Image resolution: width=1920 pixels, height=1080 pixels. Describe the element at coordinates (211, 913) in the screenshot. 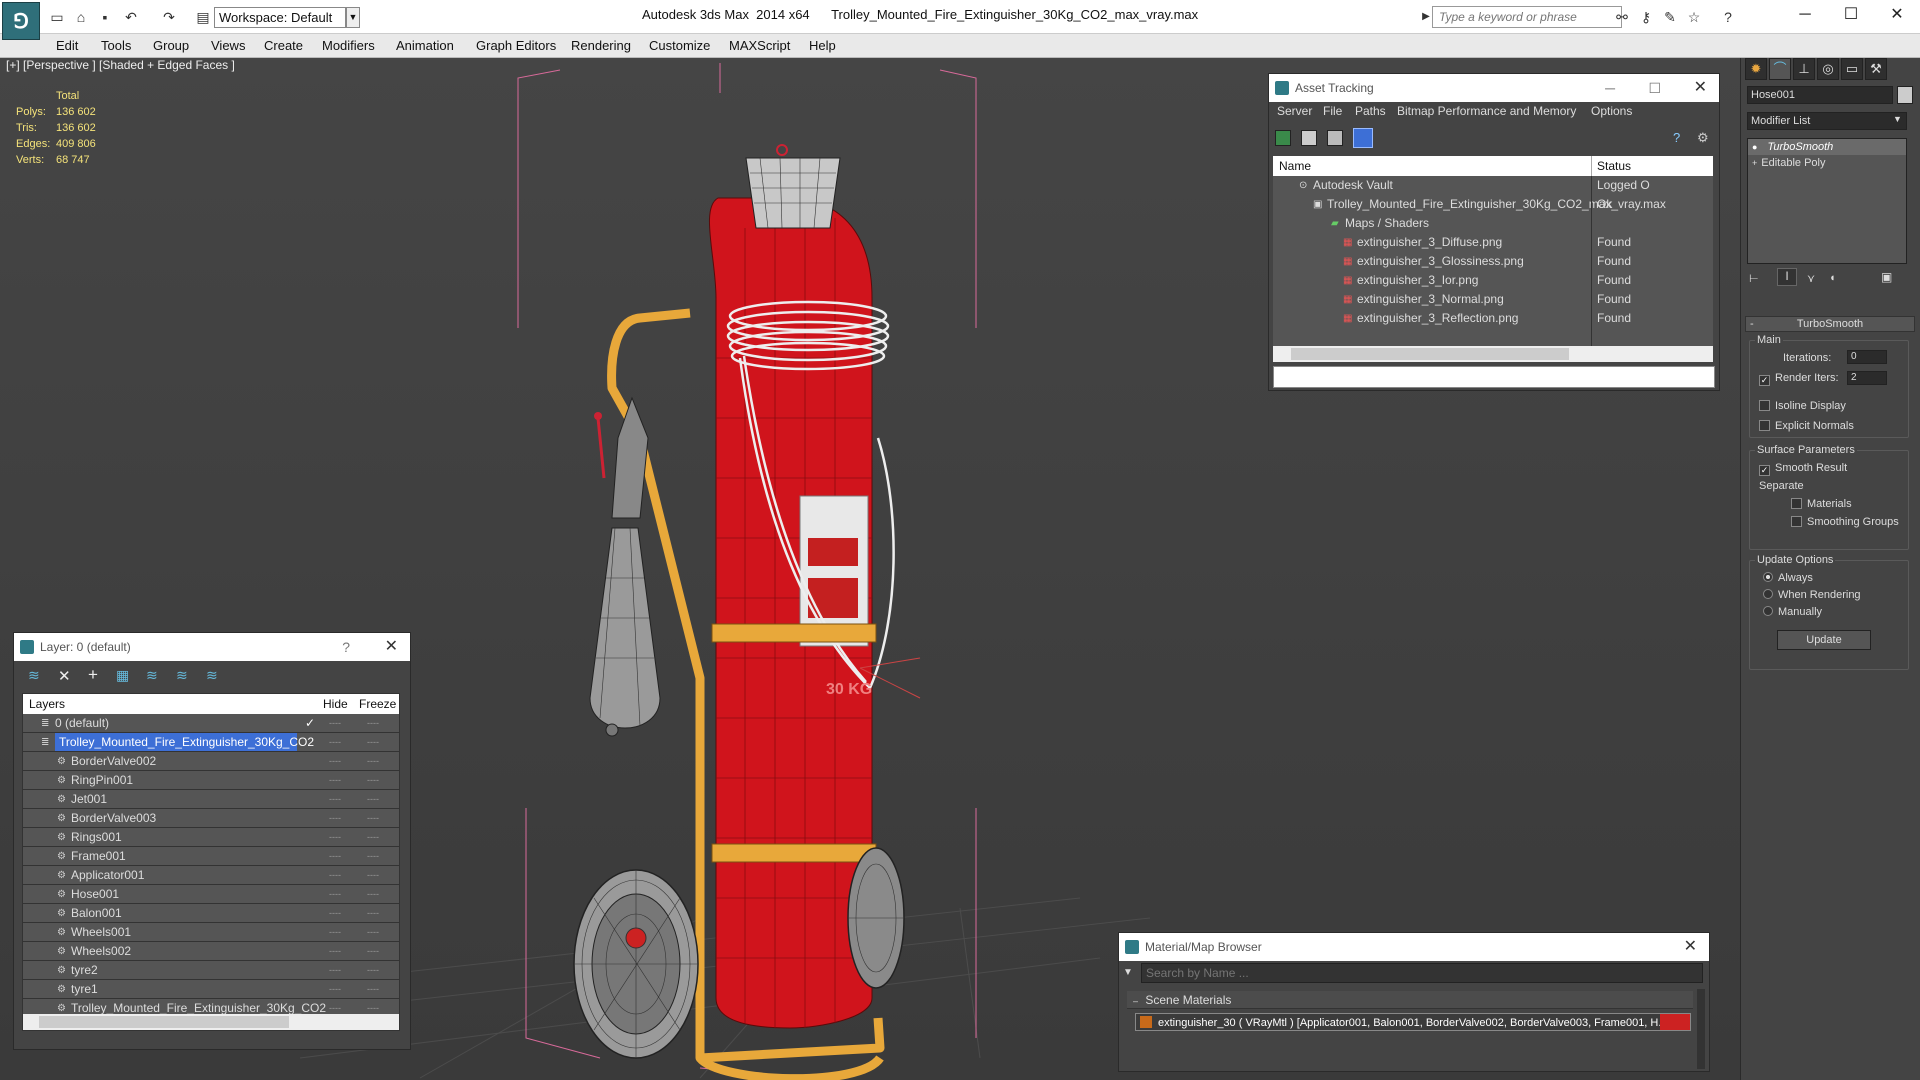

I see `layer-row: ⚙ Balon001 ---- ----` at that location.